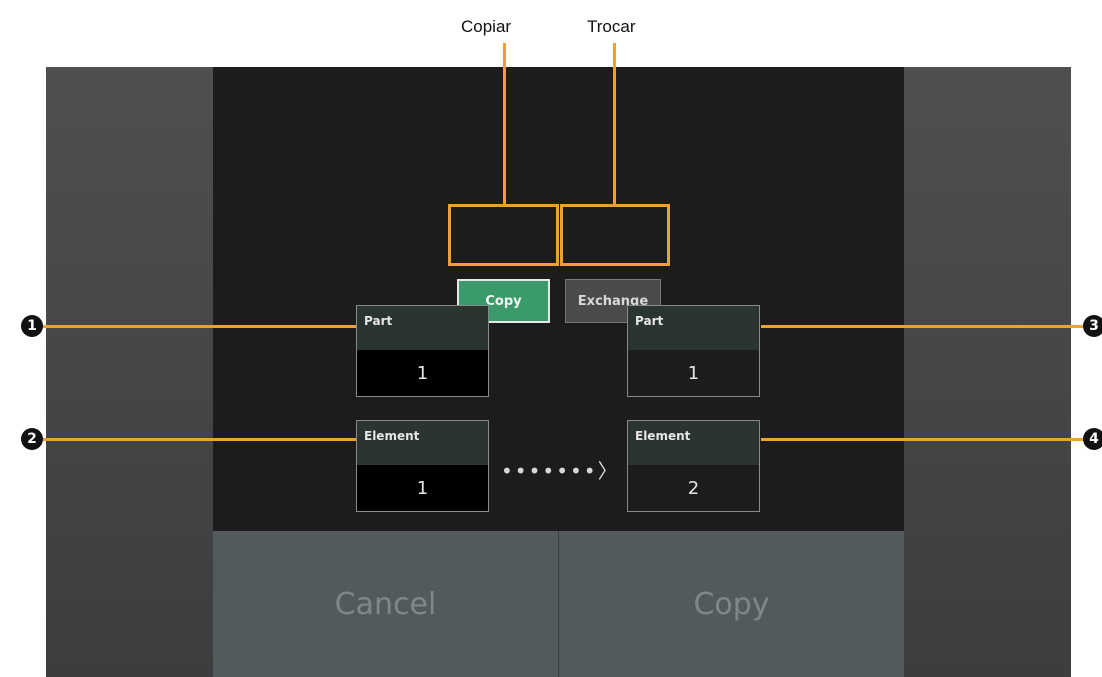 The image size is (1102, 677). What do you see at coordinates (924, 439) in the screenshot?
I see `marker-4-leader-line` at bounding box center [924, 439].